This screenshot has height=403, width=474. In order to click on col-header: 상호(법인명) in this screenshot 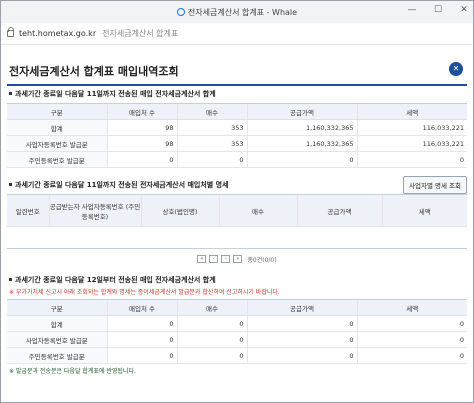, I will do `click(179, 210)`.